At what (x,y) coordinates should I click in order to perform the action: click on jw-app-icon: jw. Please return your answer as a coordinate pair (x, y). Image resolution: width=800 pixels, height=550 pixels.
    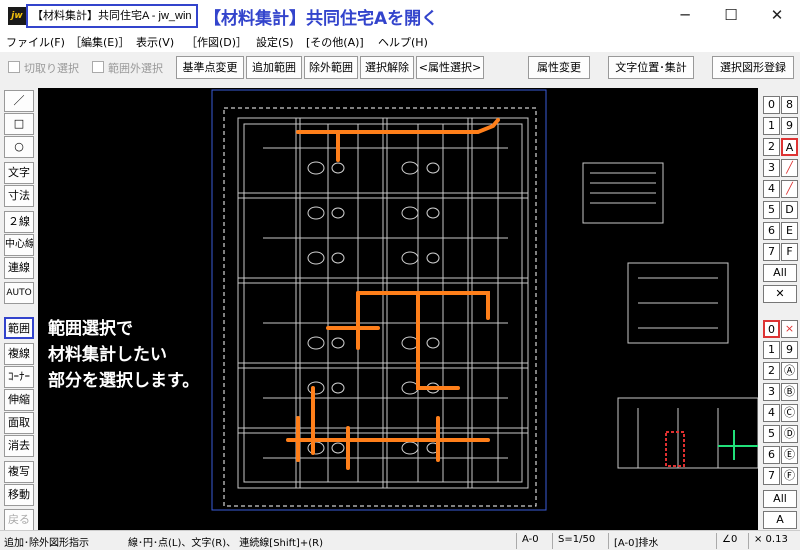
    Looking at the image, I should click on (17, 16).